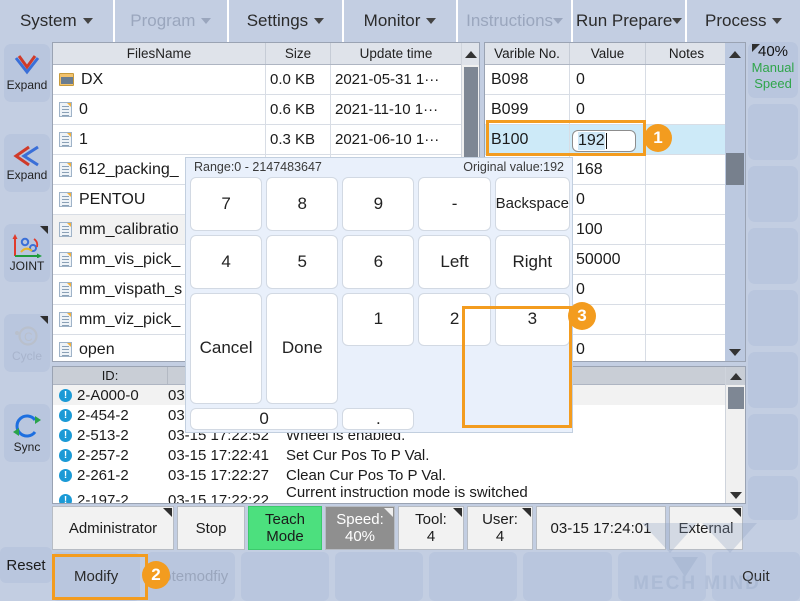 This screenshot has width=800, height=601. I want to click on menu-item-monitor: Monitor, so click(401, 21).